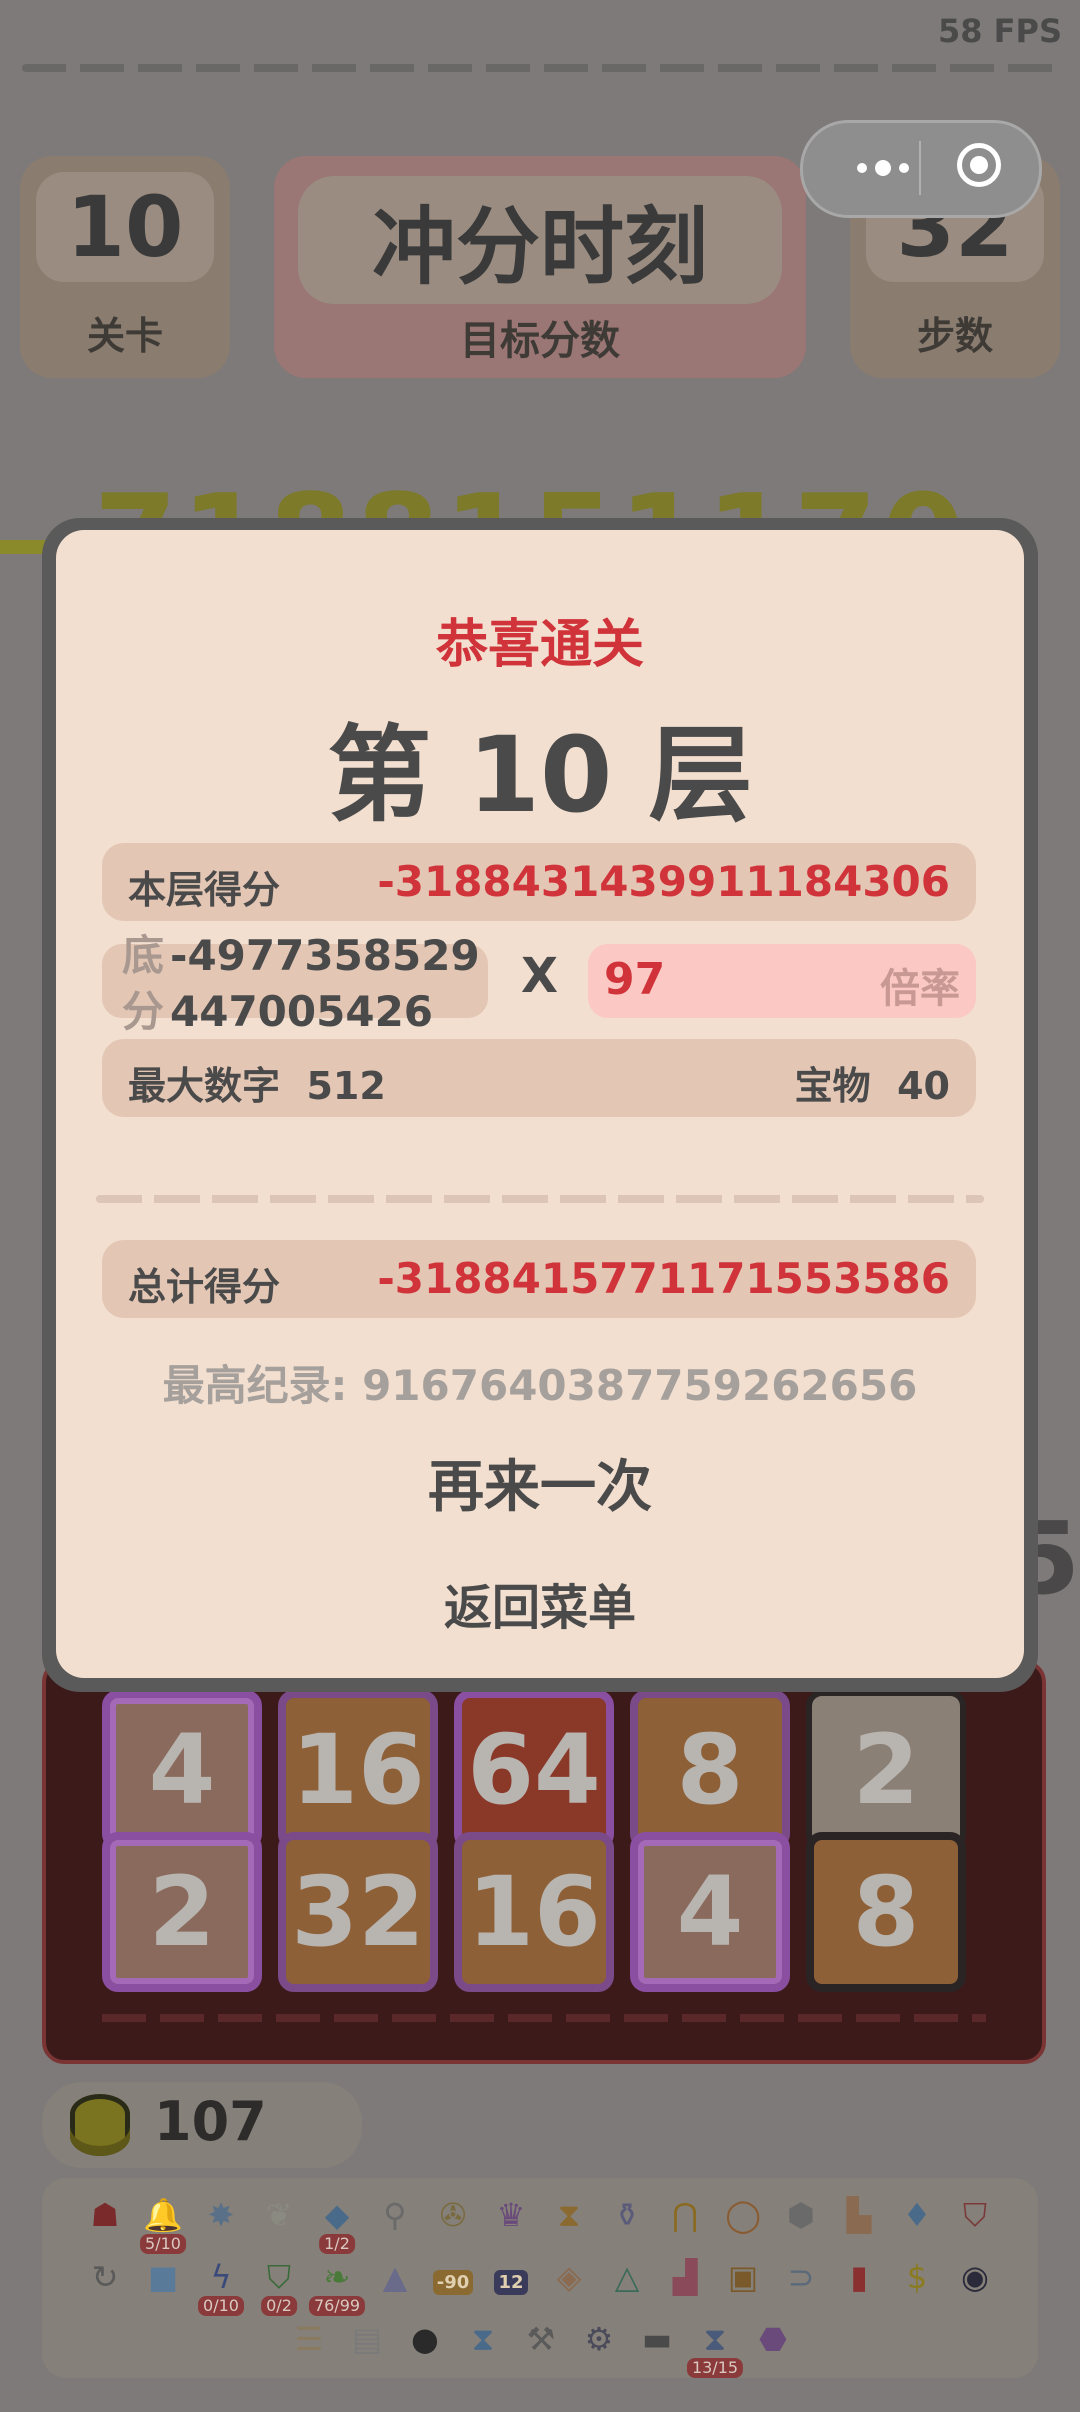 The width and height of the screenshot is (1080, 2412). I want to click on level-panel: 10 关卡, so click(125, 267).